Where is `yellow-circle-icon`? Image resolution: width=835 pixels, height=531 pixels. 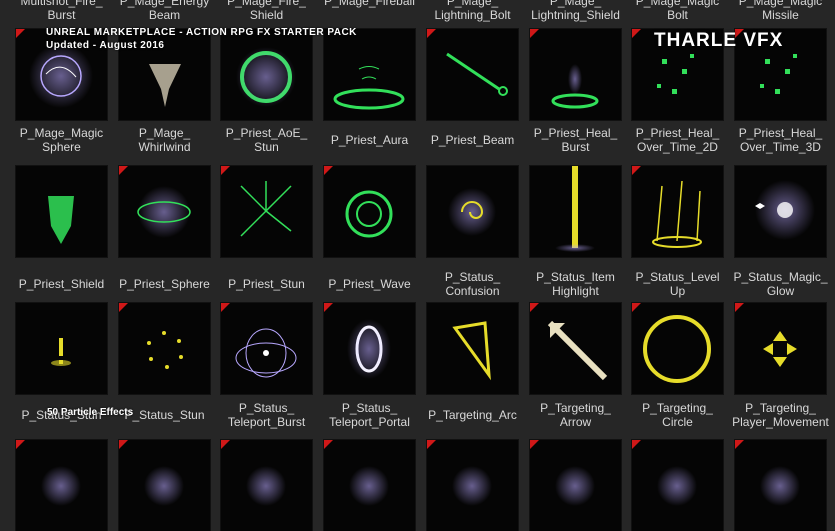 yellow-circle-icon is located at coordinates (677, 348).